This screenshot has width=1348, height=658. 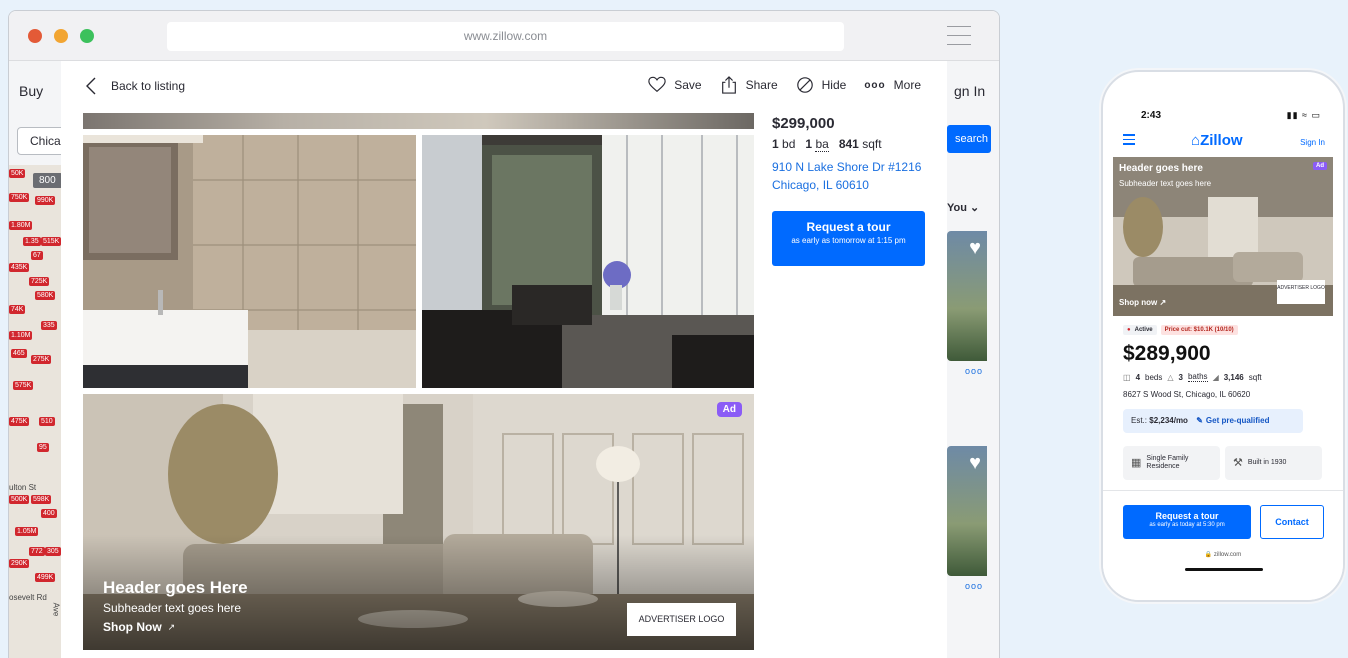 What do you see at coordinates (41, 359) in the screenshot?
I see `map-pin: 275K` at bounding box center [41, 359].